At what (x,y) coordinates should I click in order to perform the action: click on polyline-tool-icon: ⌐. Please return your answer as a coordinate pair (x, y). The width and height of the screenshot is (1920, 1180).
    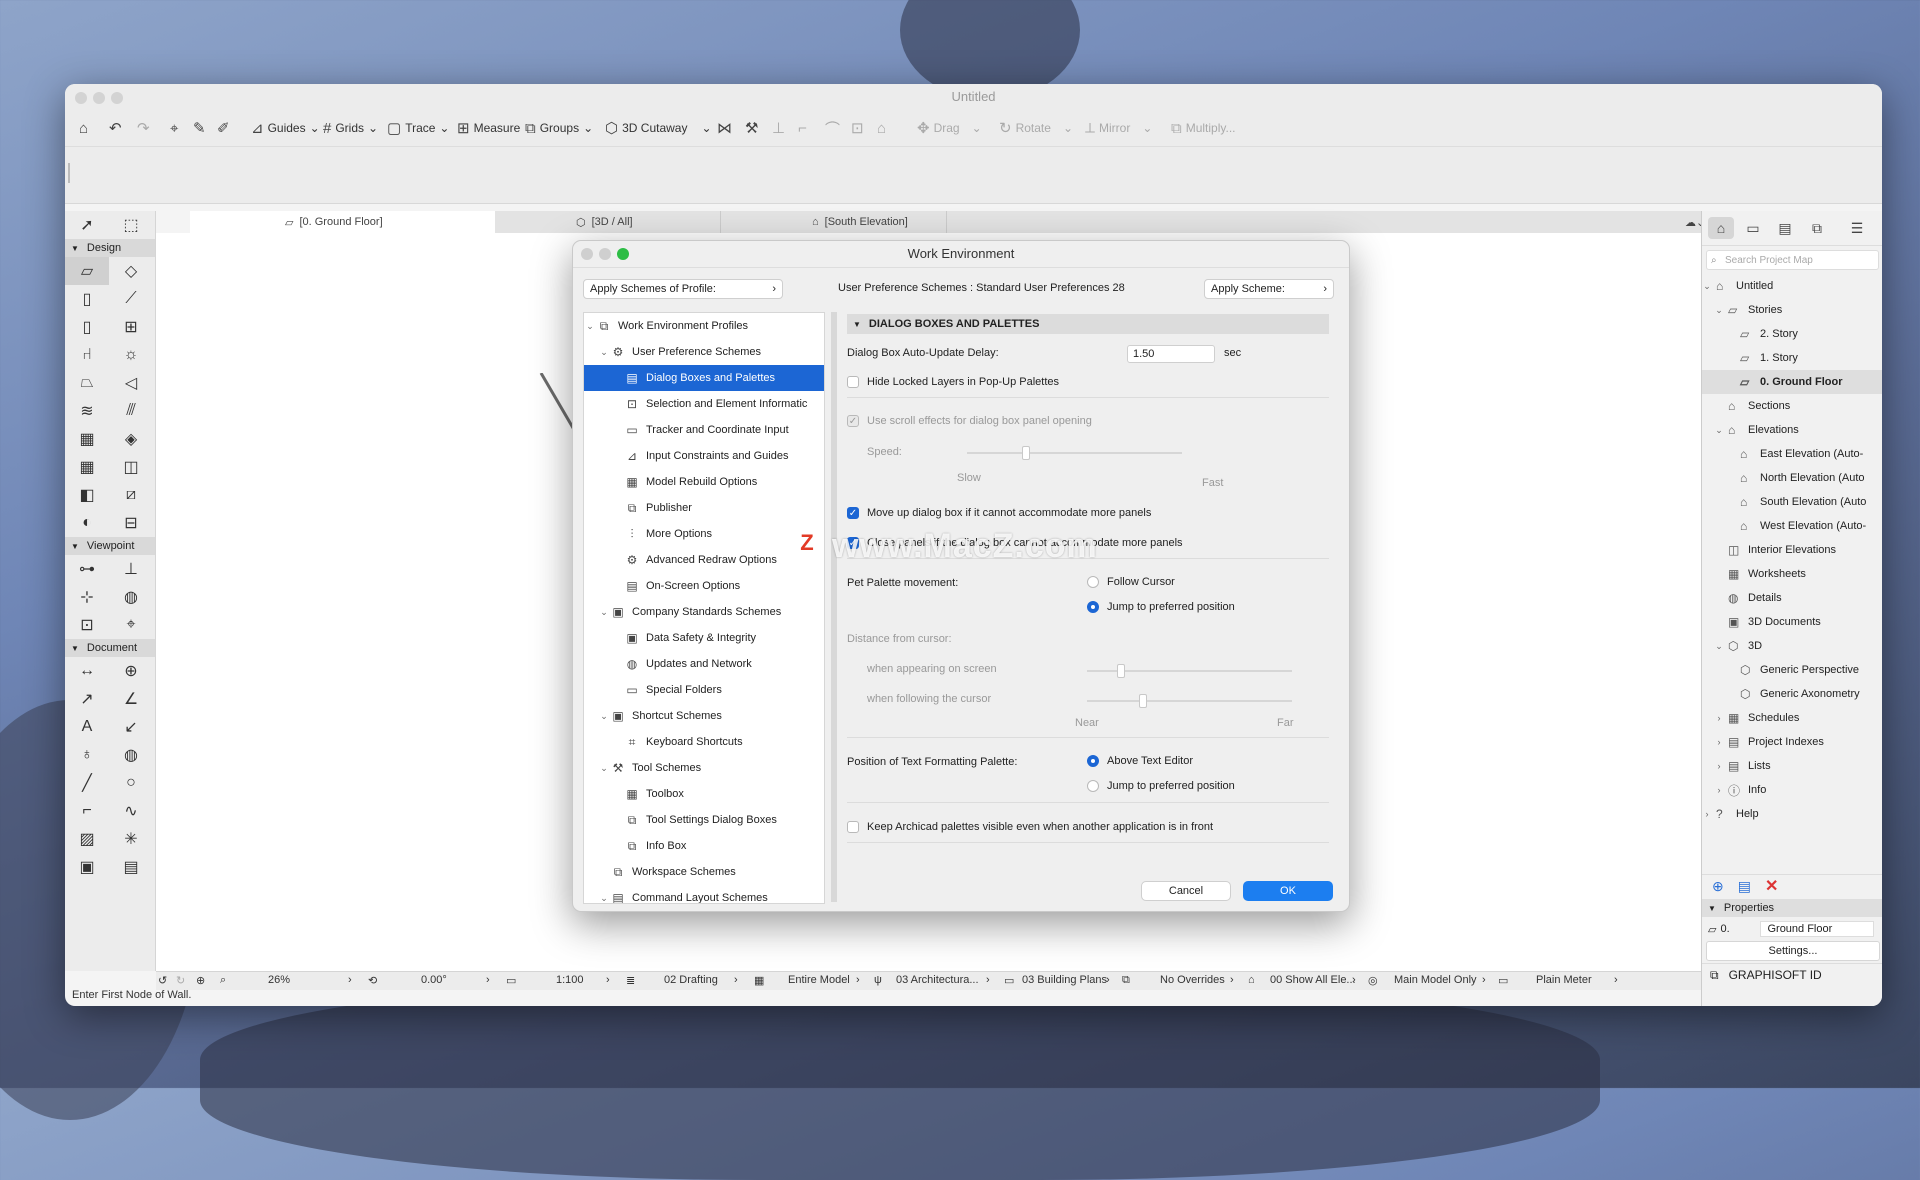
    Looking at the image, I should click on (87, 811).